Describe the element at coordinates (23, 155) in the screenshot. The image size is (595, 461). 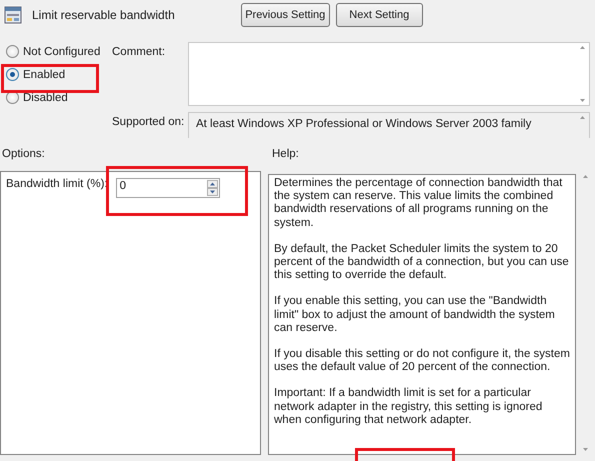
I see `options-heading: Options:` at that location.